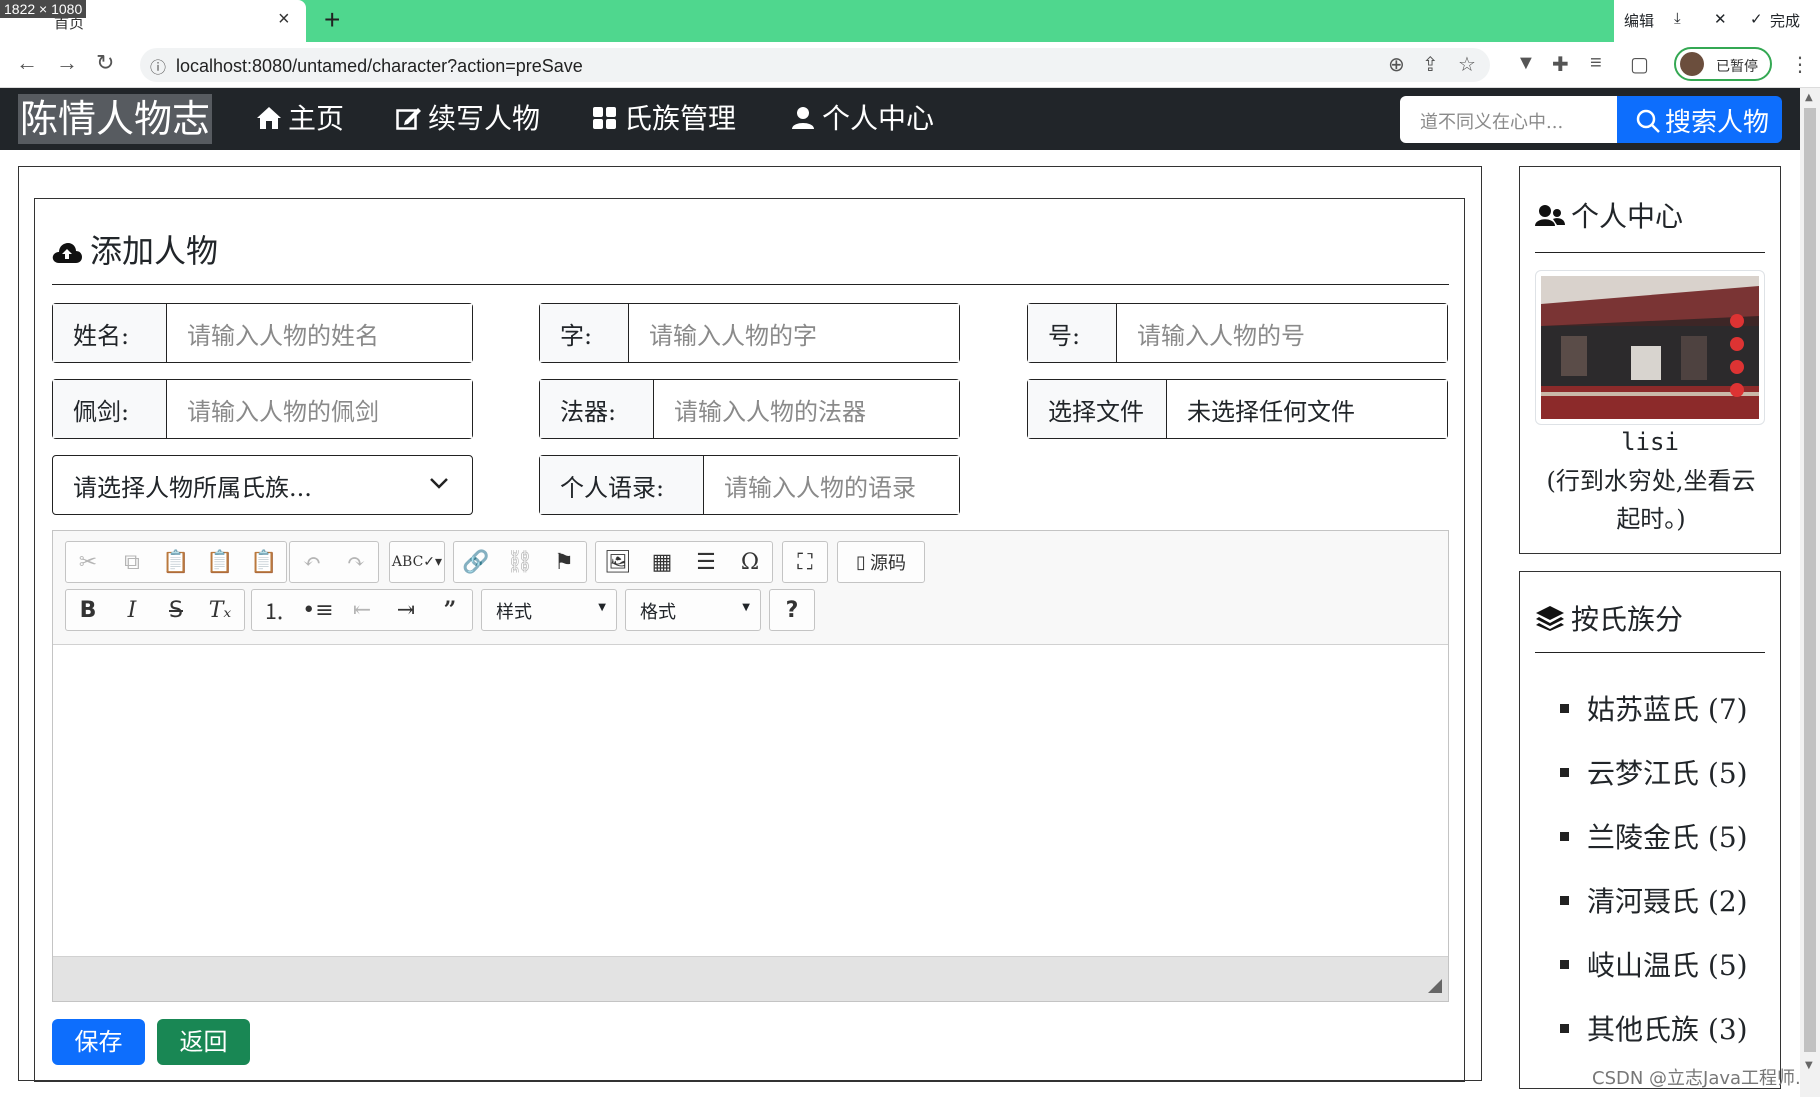 This screenshot has height=1097, width=1820. What do you see at coordinates (597, 409) in the screenshot?
I see `artifact-label: 法器:` at bounding box center [597, 409].